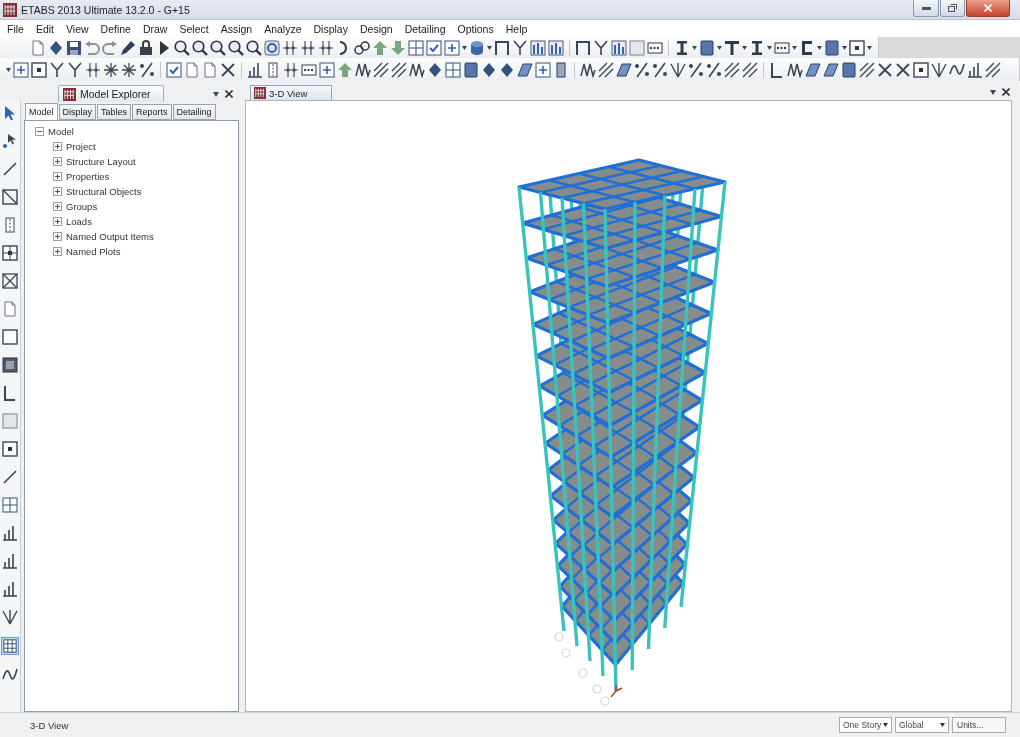 This screenshot has width=1020, height=737. Describe the element at coordinates (583, 47) in the screenshot. I see `portal-frame-icon` at that location.